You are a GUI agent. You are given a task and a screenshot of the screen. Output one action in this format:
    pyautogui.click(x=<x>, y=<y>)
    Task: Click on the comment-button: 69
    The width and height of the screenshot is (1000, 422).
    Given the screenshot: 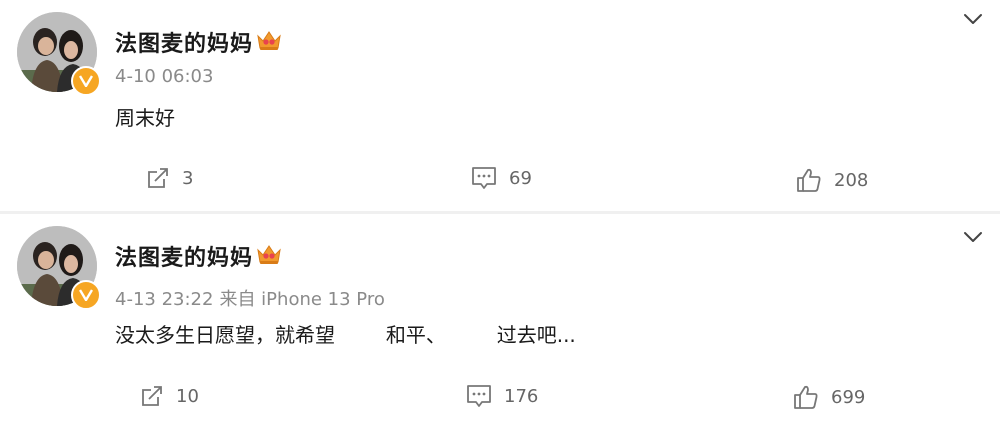 What is the action you would take?
    pyautogui.click(x=501, y=178)
    